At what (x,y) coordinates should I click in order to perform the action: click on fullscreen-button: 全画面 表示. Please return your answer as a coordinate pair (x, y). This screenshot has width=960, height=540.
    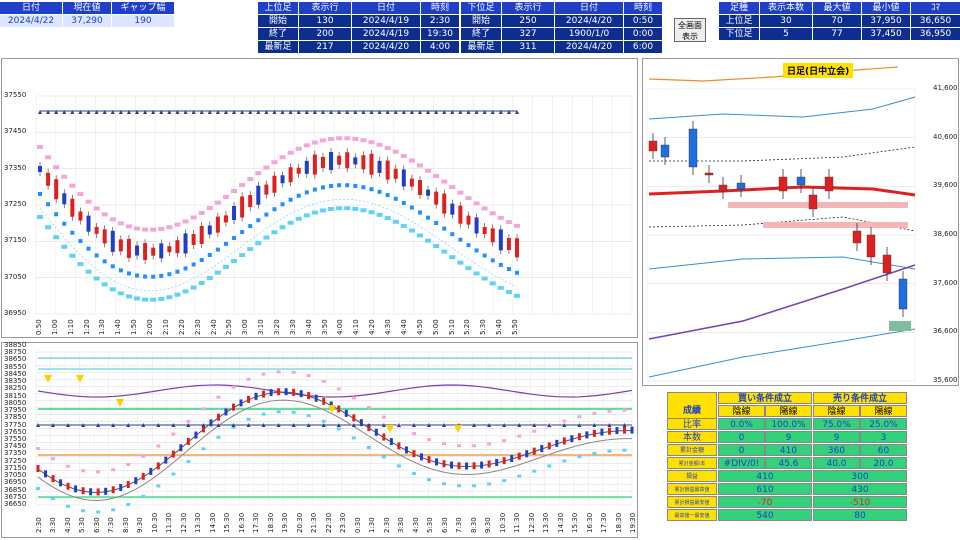
    Looking at the image, I should click on (690, 30).